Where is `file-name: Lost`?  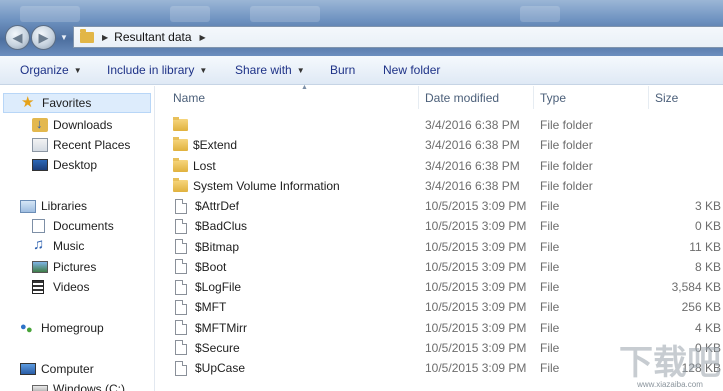
file-name: Lost is located at coordinates (204, 165).